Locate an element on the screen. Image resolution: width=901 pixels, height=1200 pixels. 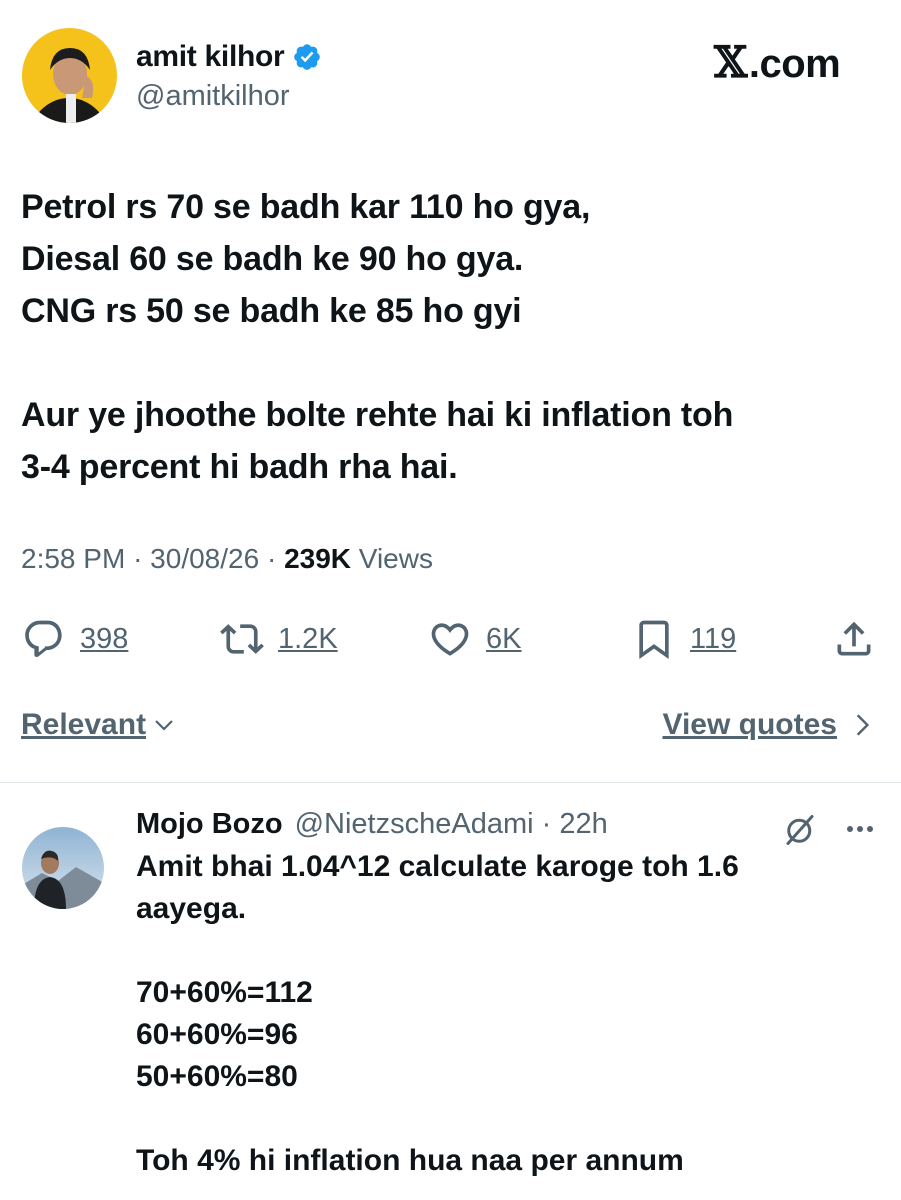
chevron-right-icon is located at coordinates (863, 725).